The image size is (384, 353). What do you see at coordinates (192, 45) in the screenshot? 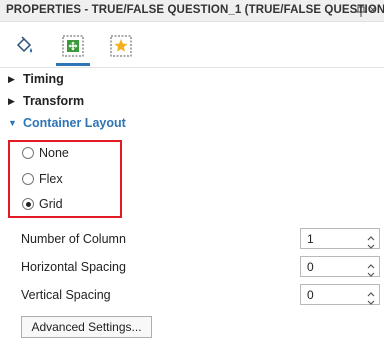
I see `property-tabs` at bounding box center [192, 45].